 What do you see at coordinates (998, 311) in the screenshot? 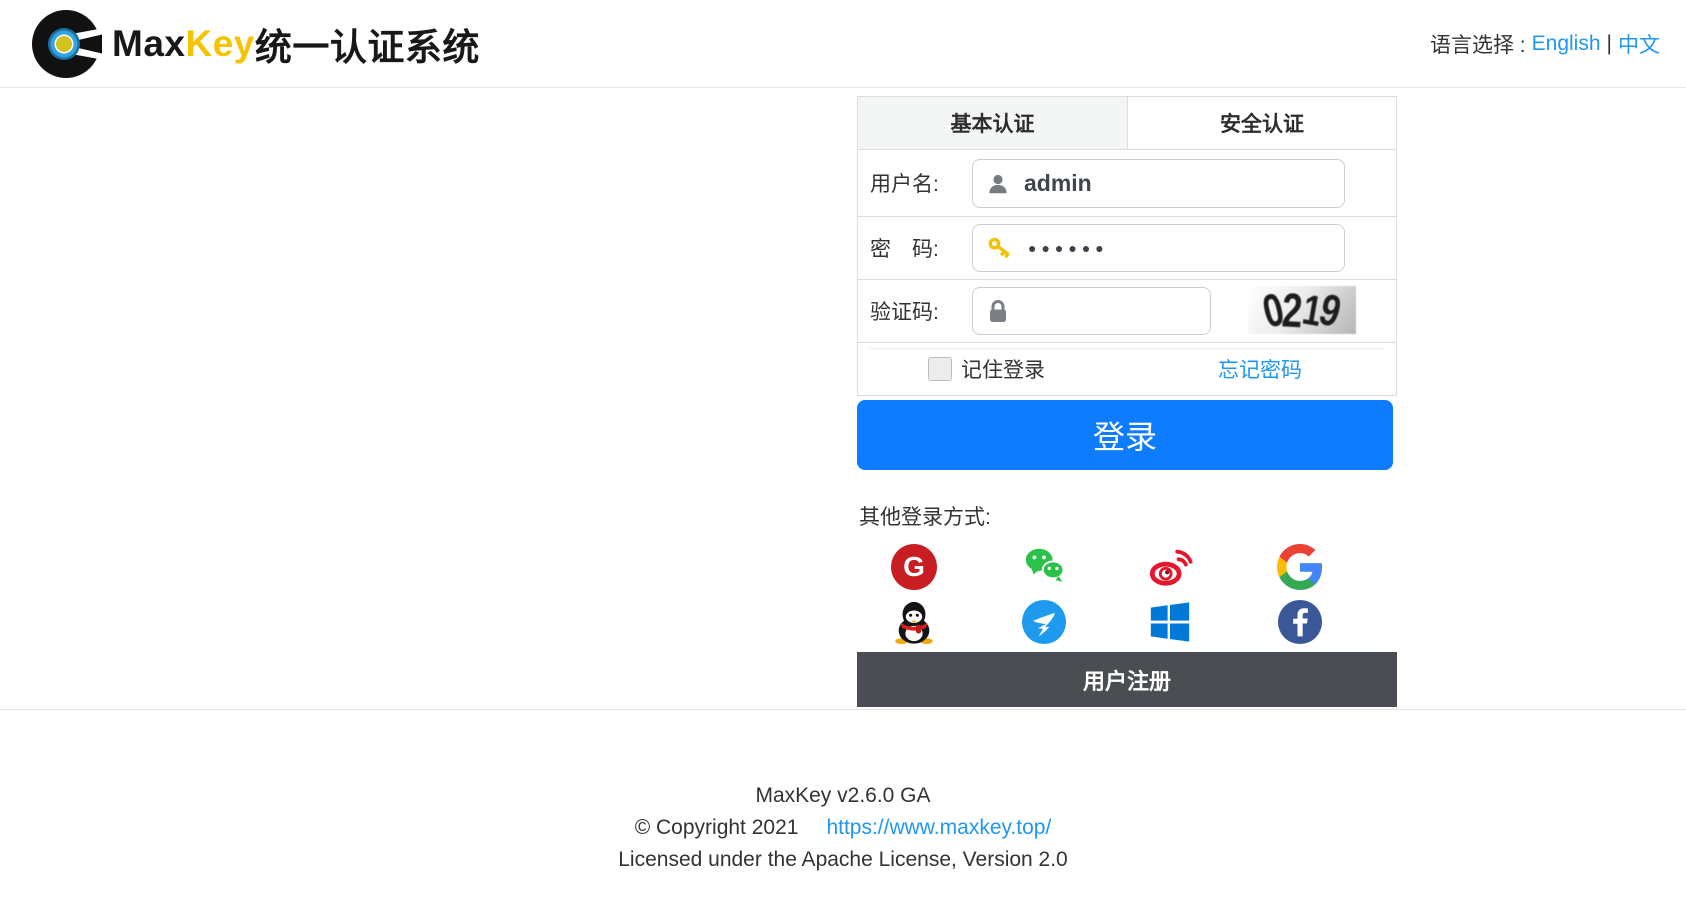
I see `lock-icon` at bounding box center [998, 311].